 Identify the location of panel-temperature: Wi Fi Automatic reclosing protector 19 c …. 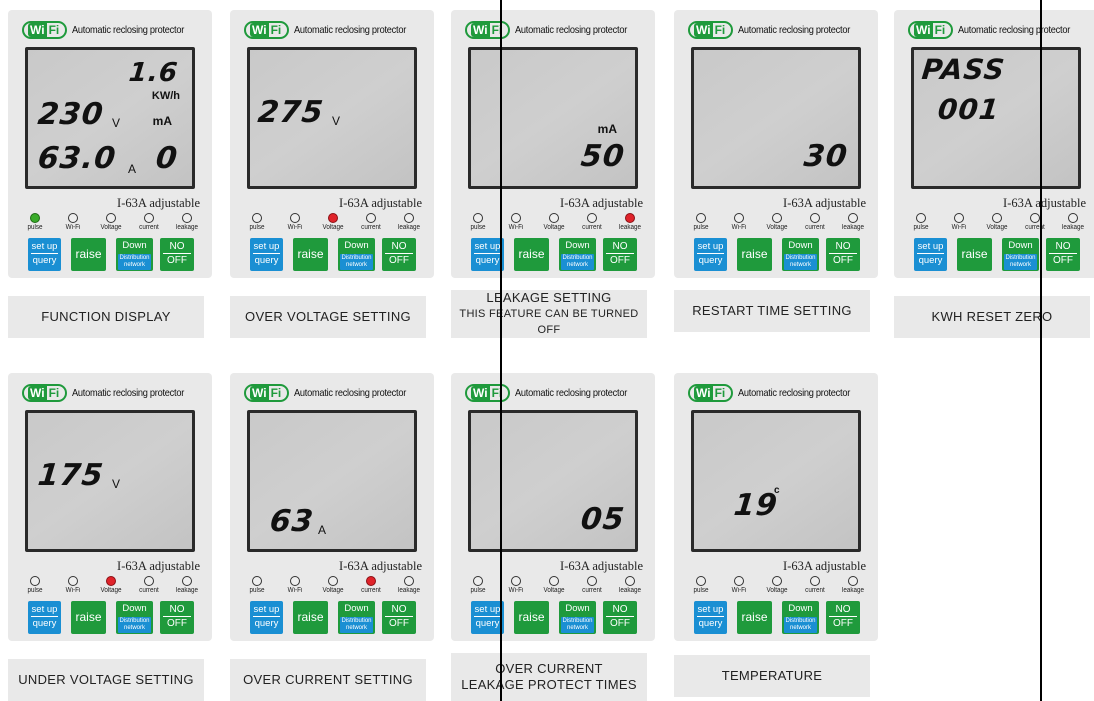
(776, 507).